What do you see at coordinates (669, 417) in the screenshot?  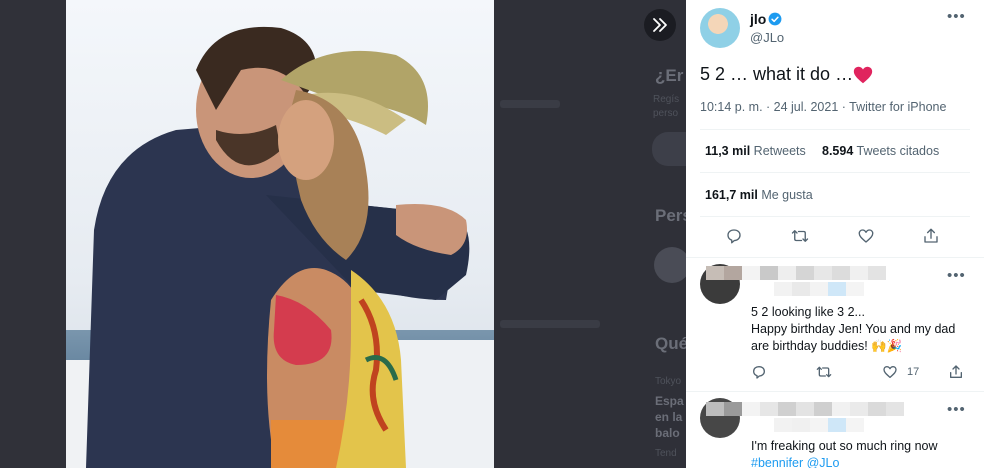 I see `background-trend: en la` at bounding box center [669, 417].